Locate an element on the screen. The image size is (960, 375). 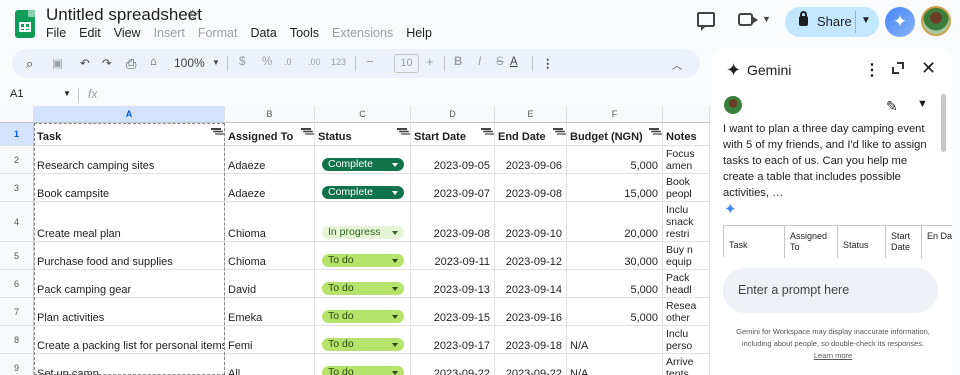
cell: 2023-09-06 is located at coordinates (531, 159).